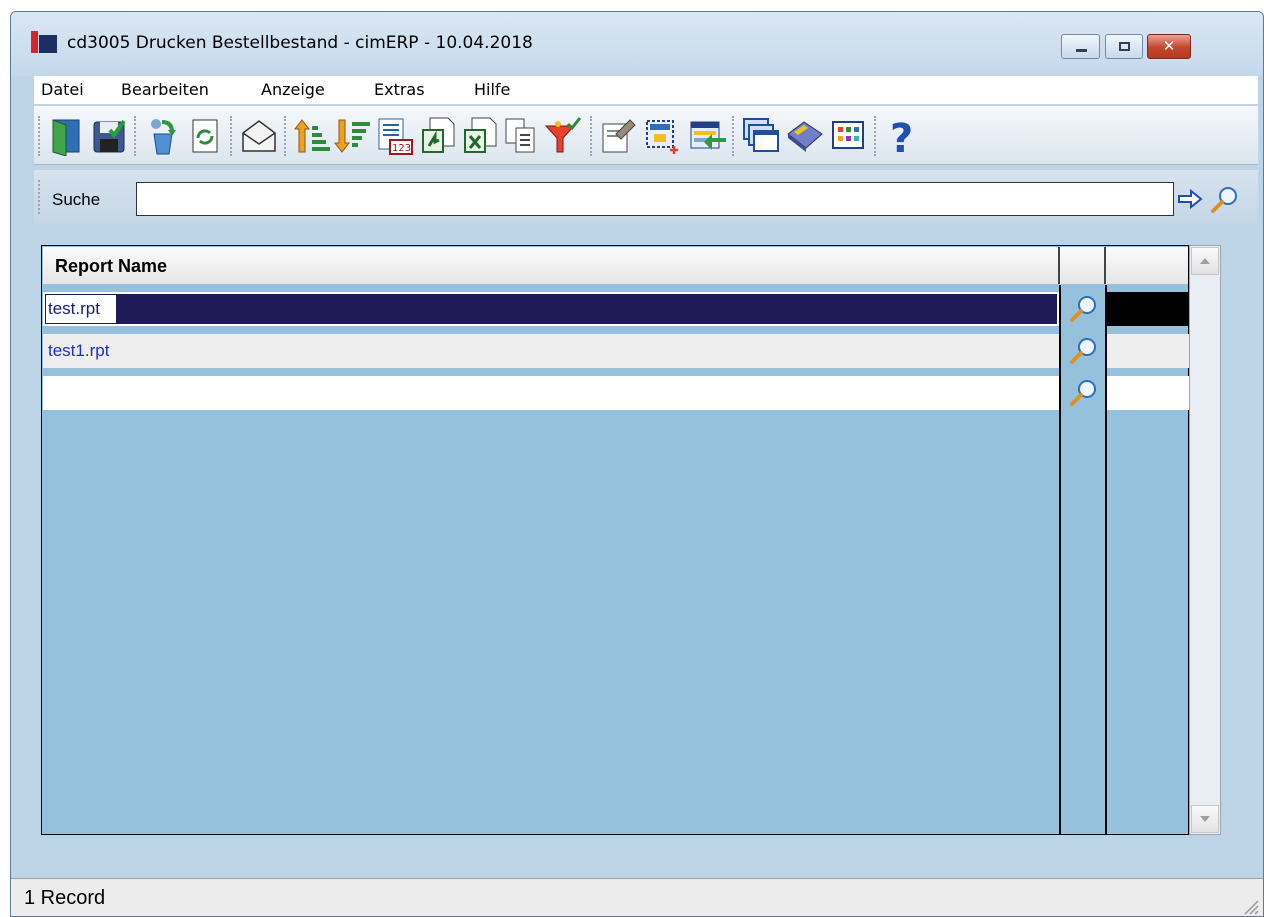 This screenshot has height=917, width=1264. What do you see at coordinates (805, 136) in the screenshot?
I see `book-icon` at bounding box center [805, 136].